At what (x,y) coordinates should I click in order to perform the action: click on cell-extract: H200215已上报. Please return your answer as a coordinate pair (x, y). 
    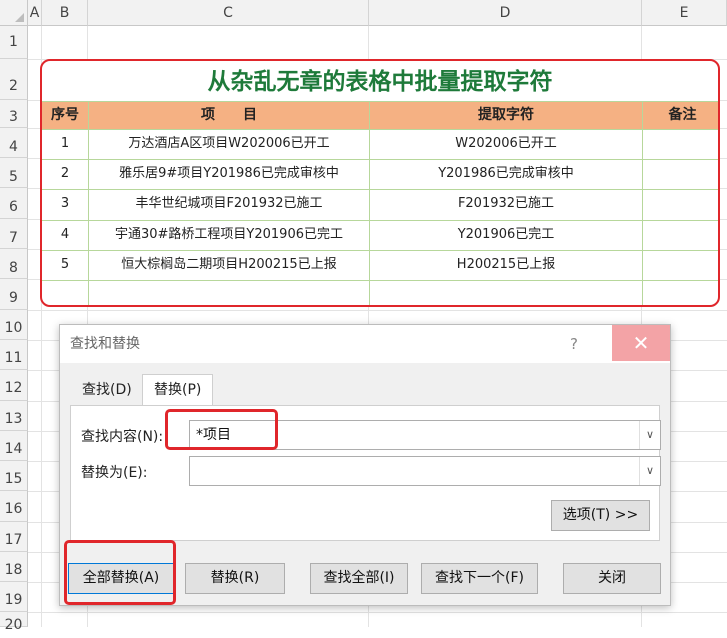
    Looking at the image, I should click on (506, 265).